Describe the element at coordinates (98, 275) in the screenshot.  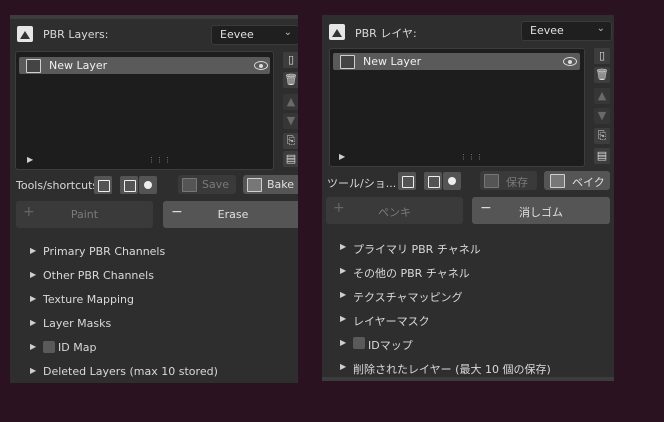
I see `section-label: Other PBR Channels` at that location.